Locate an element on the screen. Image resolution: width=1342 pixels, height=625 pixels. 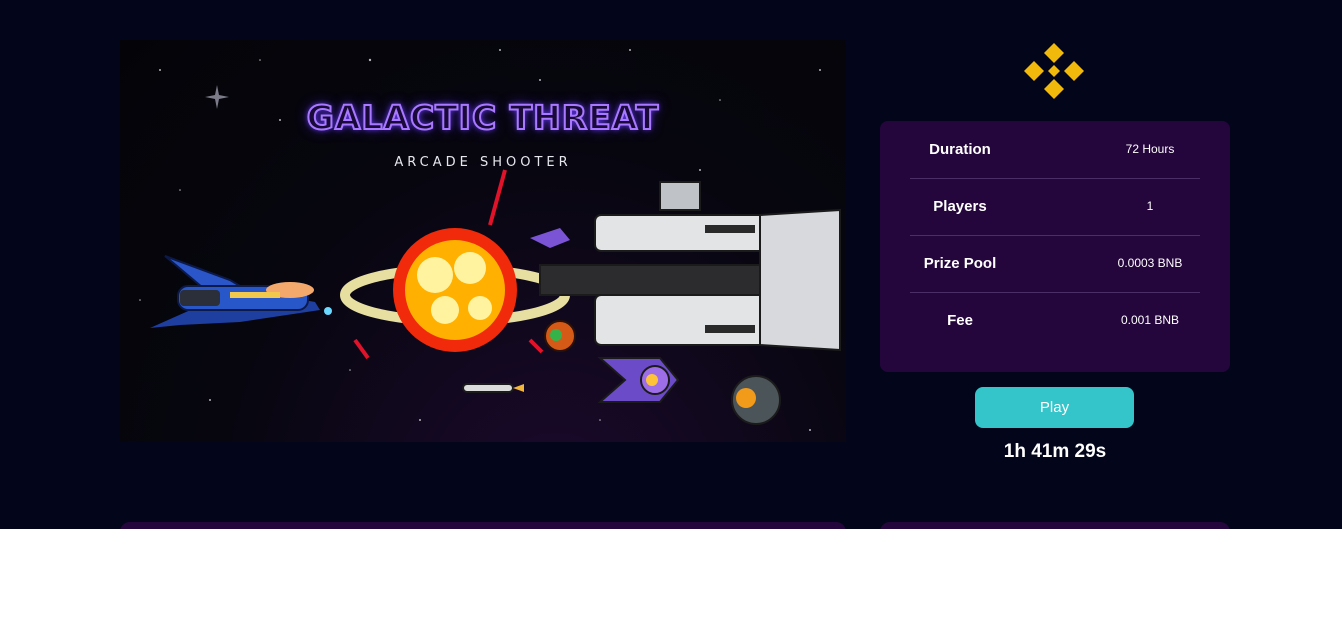
lower-card-left is located at coordinates (483, 525).